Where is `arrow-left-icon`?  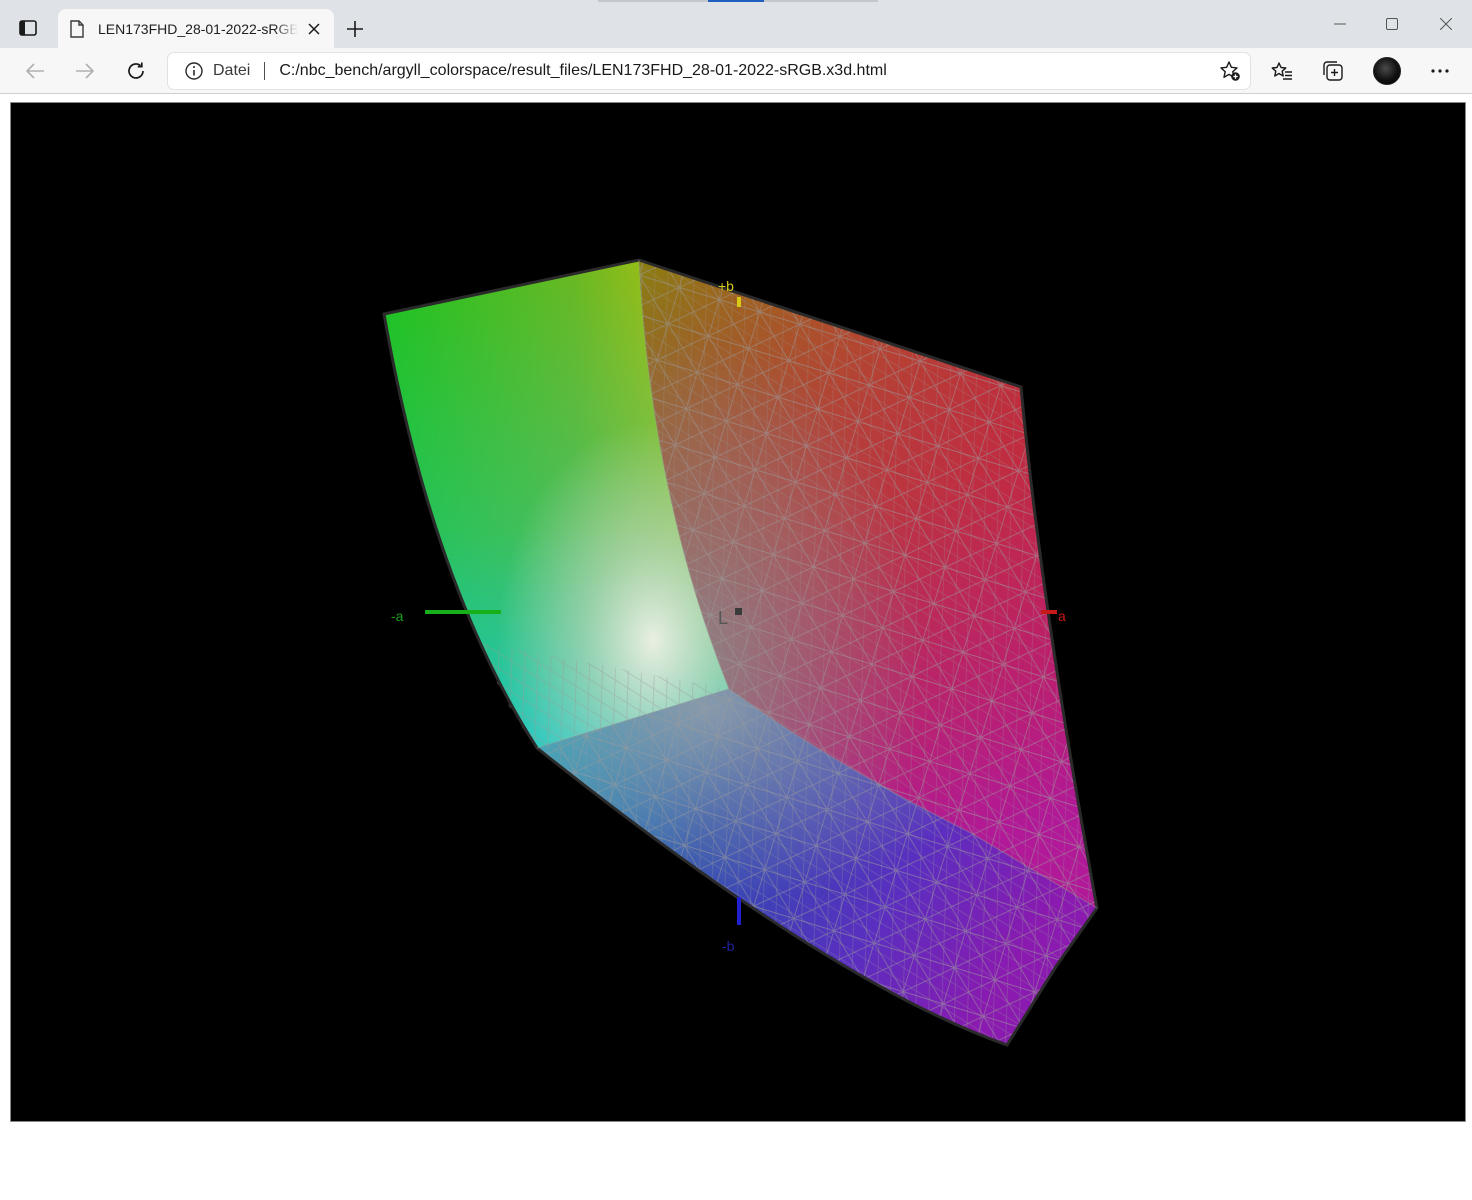 arrow-left-icon is located at coordinates (34, 71).